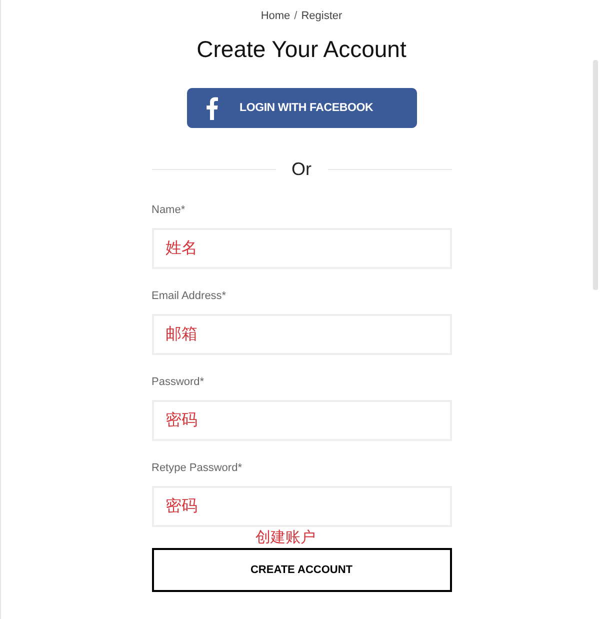 The height and width of the screenshot is (619, 600). What do you see at coordinates (321, 16) in the screenshot?
I see `breadcrumb-link: Register` at bounding box center [321, 16].